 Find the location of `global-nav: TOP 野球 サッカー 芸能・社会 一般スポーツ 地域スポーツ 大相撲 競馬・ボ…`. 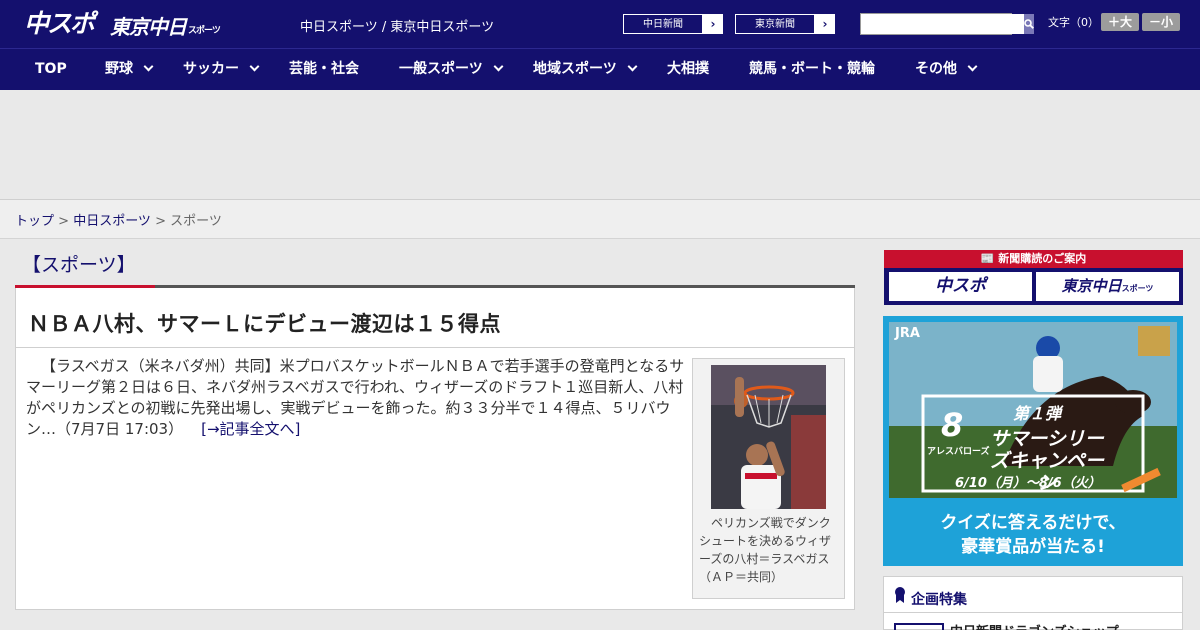

global-nav: TOP 野球 サッカー 芸能・社会 一般スポーツ 地域スポーツ 大相撲 競馬・ボ… is located at coordinates (600, 69).